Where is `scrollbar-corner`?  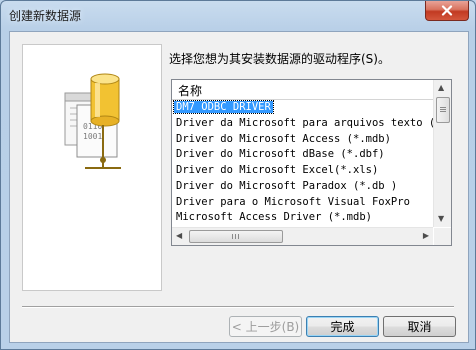
scrollbar-corner is located at coordinates (442, 236).